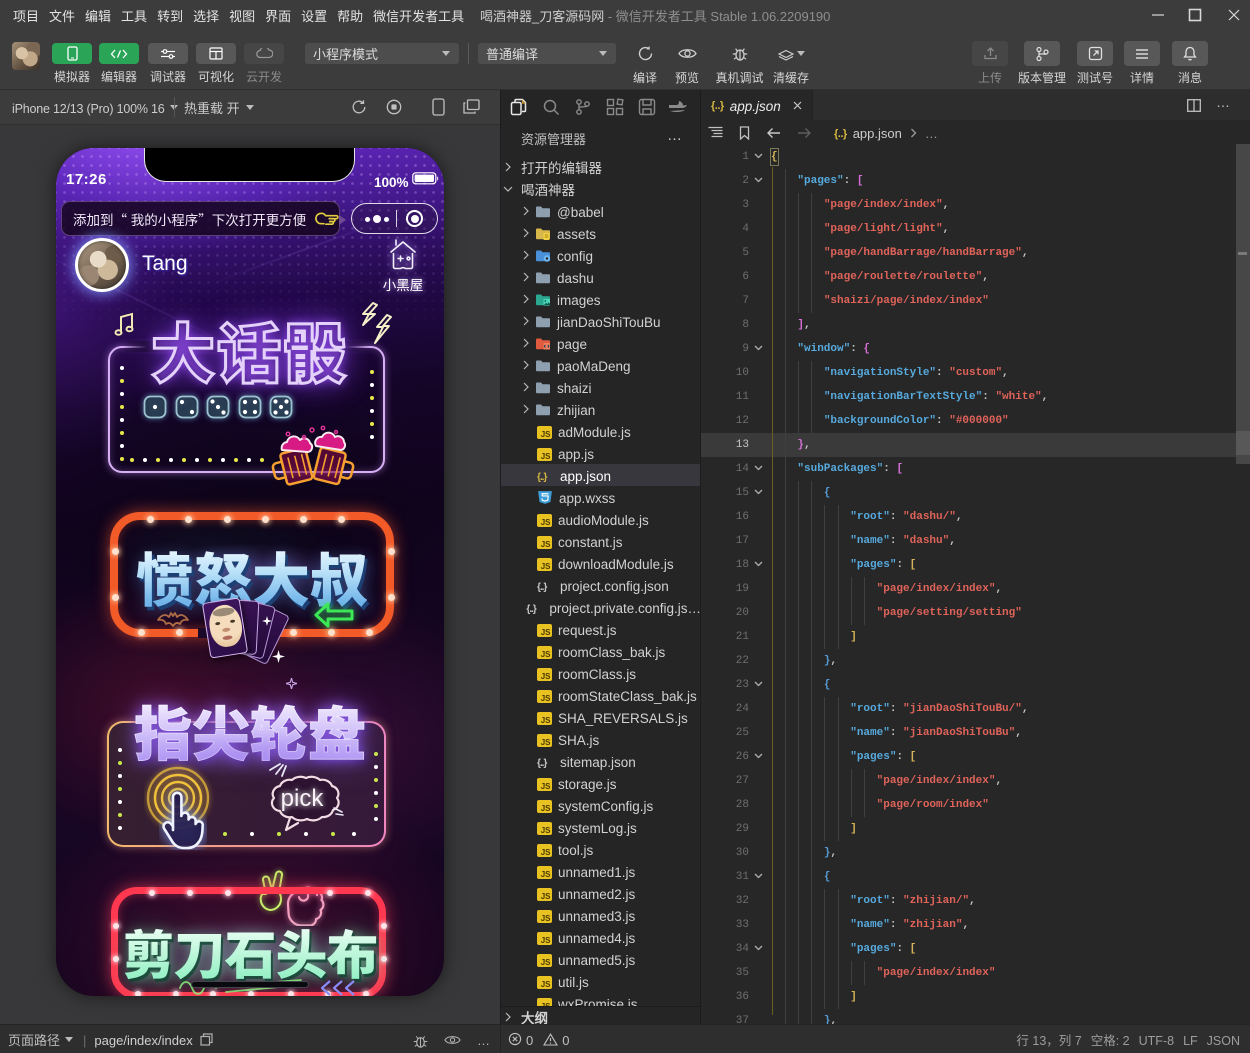 Image resolution: width=1250 pixels, height=1053 pixels. Describe the element at coordinates (303, 798) in the screenshot. I see `svg-text: pick` at that location.